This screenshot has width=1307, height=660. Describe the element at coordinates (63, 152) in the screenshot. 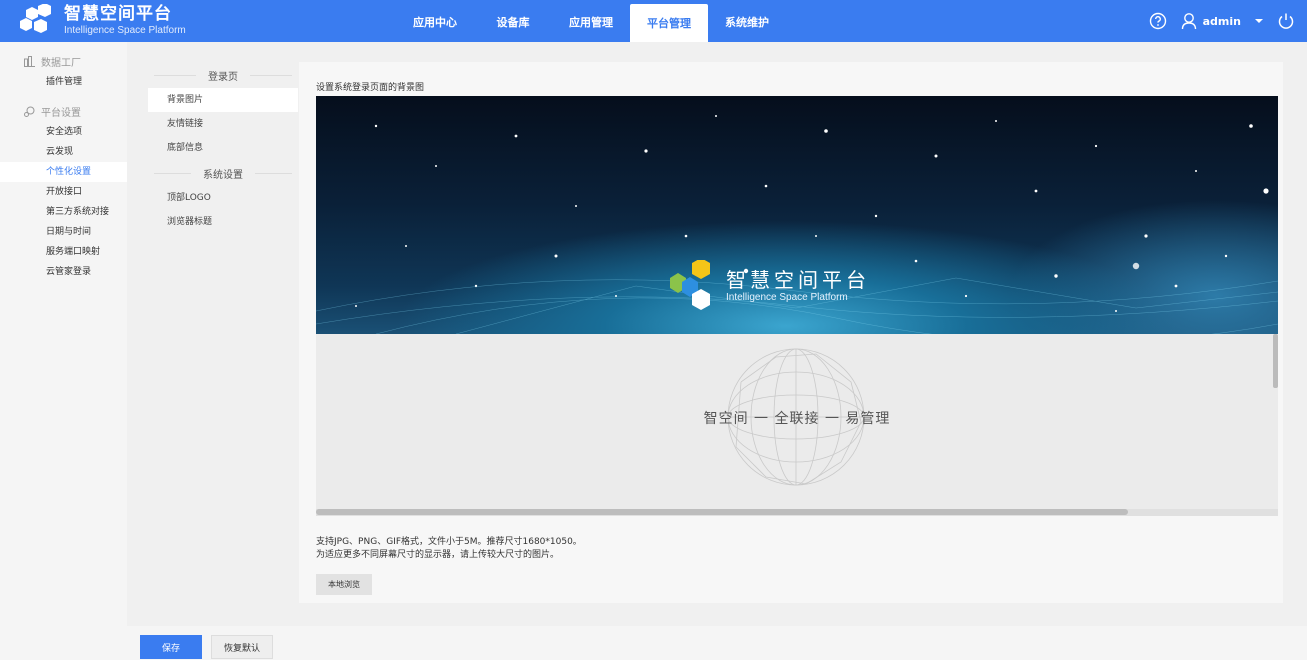

I see `sidebar-item-cloud-discovery: 云发现` at that location.